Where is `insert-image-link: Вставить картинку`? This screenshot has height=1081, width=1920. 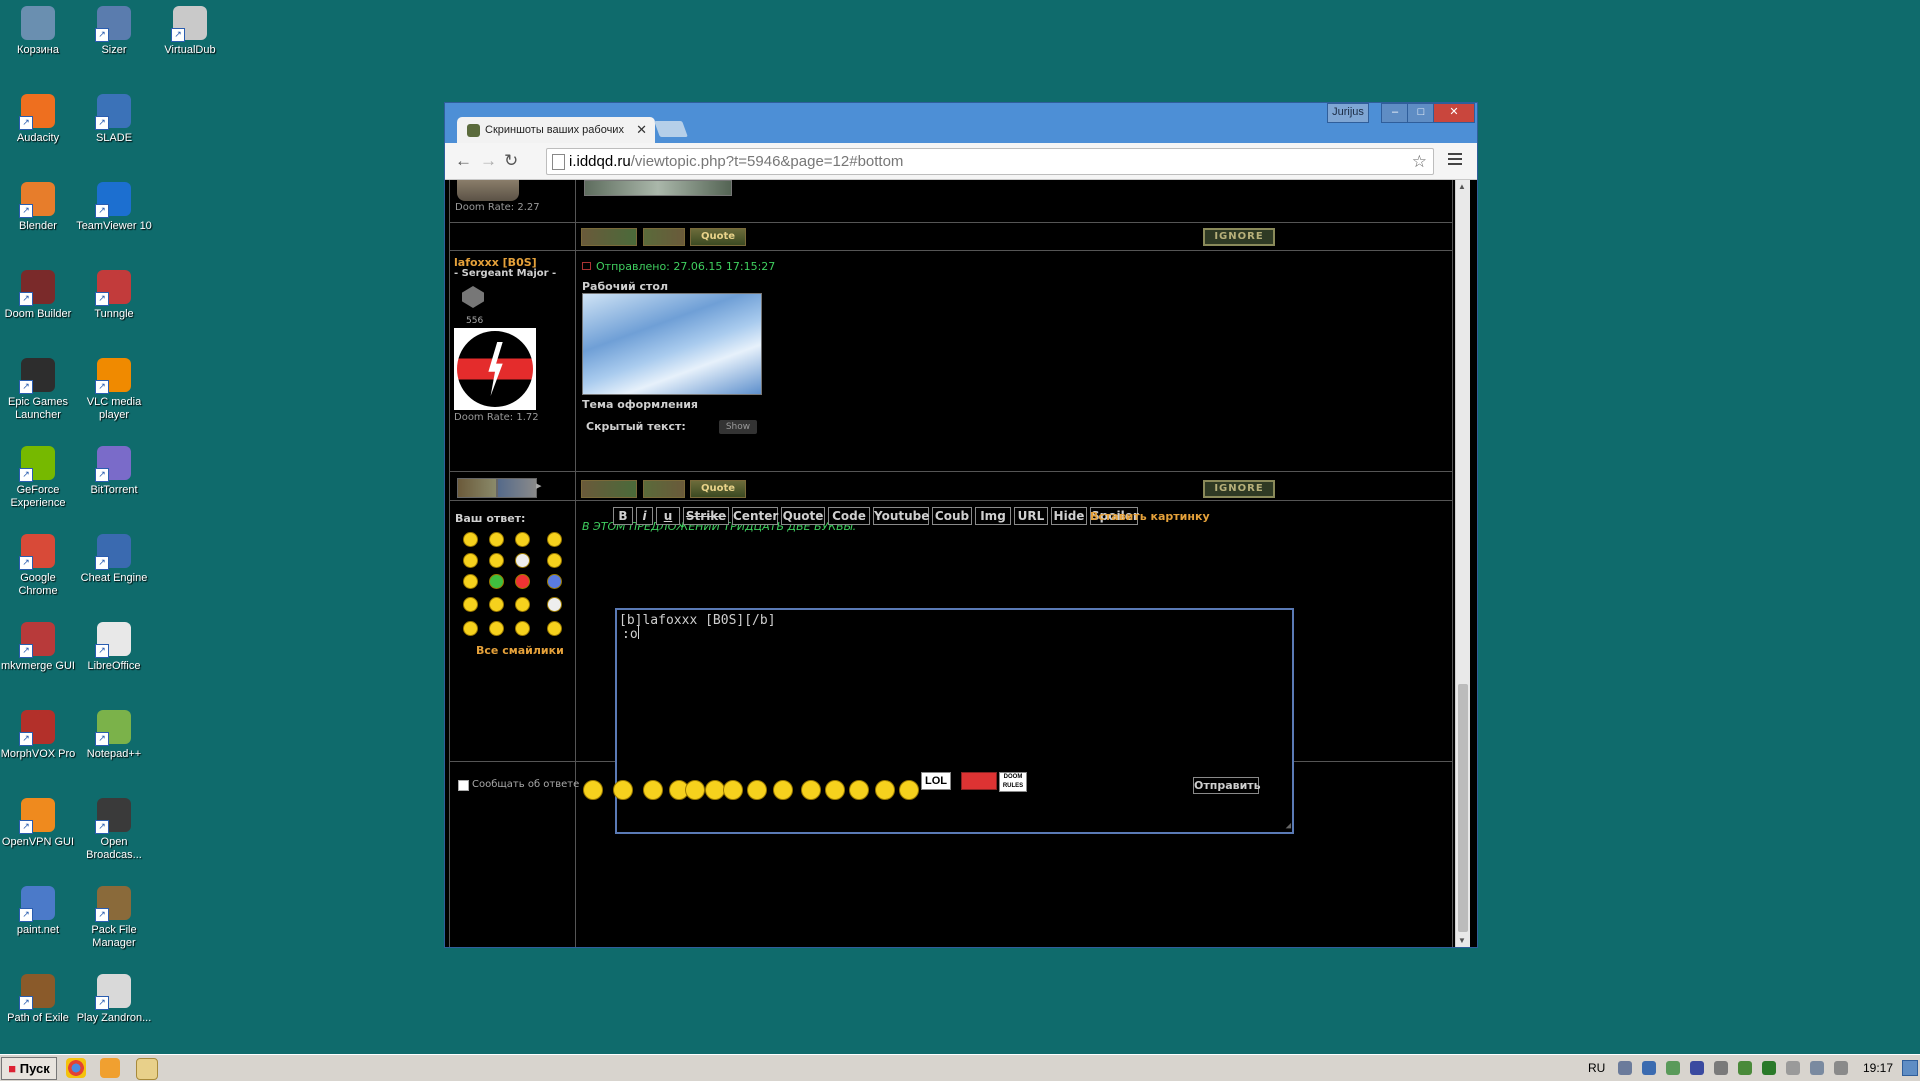
insert-image-link: Вставить картинку is located at coordinates (1150, 516).